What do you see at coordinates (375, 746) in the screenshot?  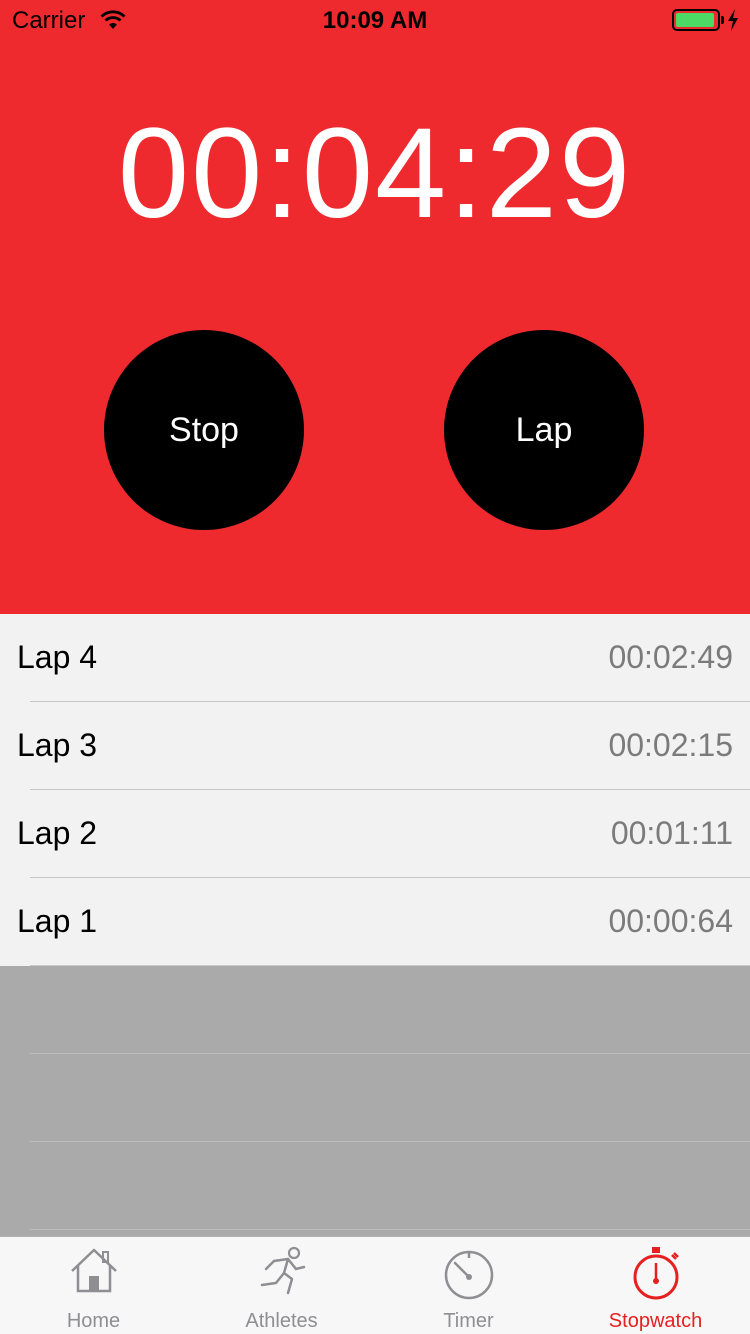 I see `lap-row: Lap 3 00:02:15` at bounding box center [375, 746].